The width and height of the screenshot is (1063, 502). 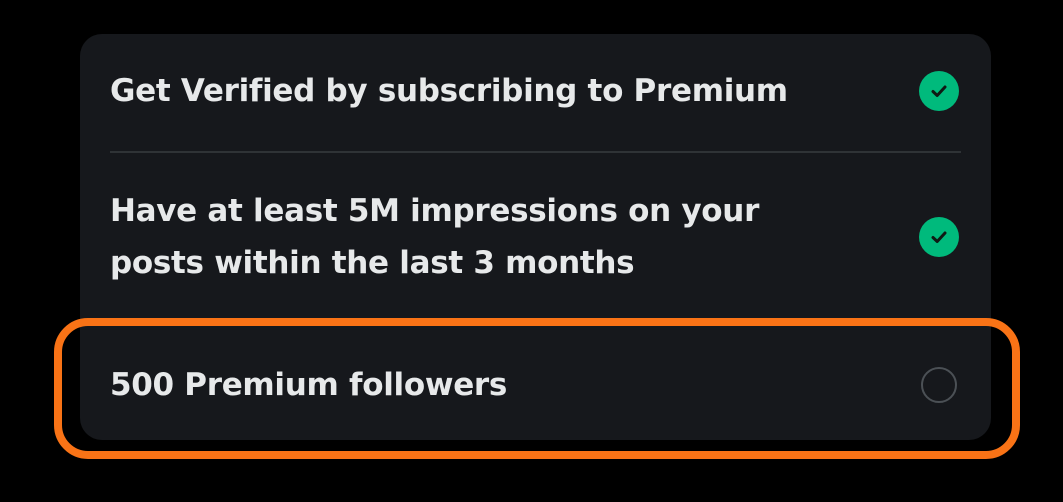 I want to click on divider, so click(x=535, y=152).